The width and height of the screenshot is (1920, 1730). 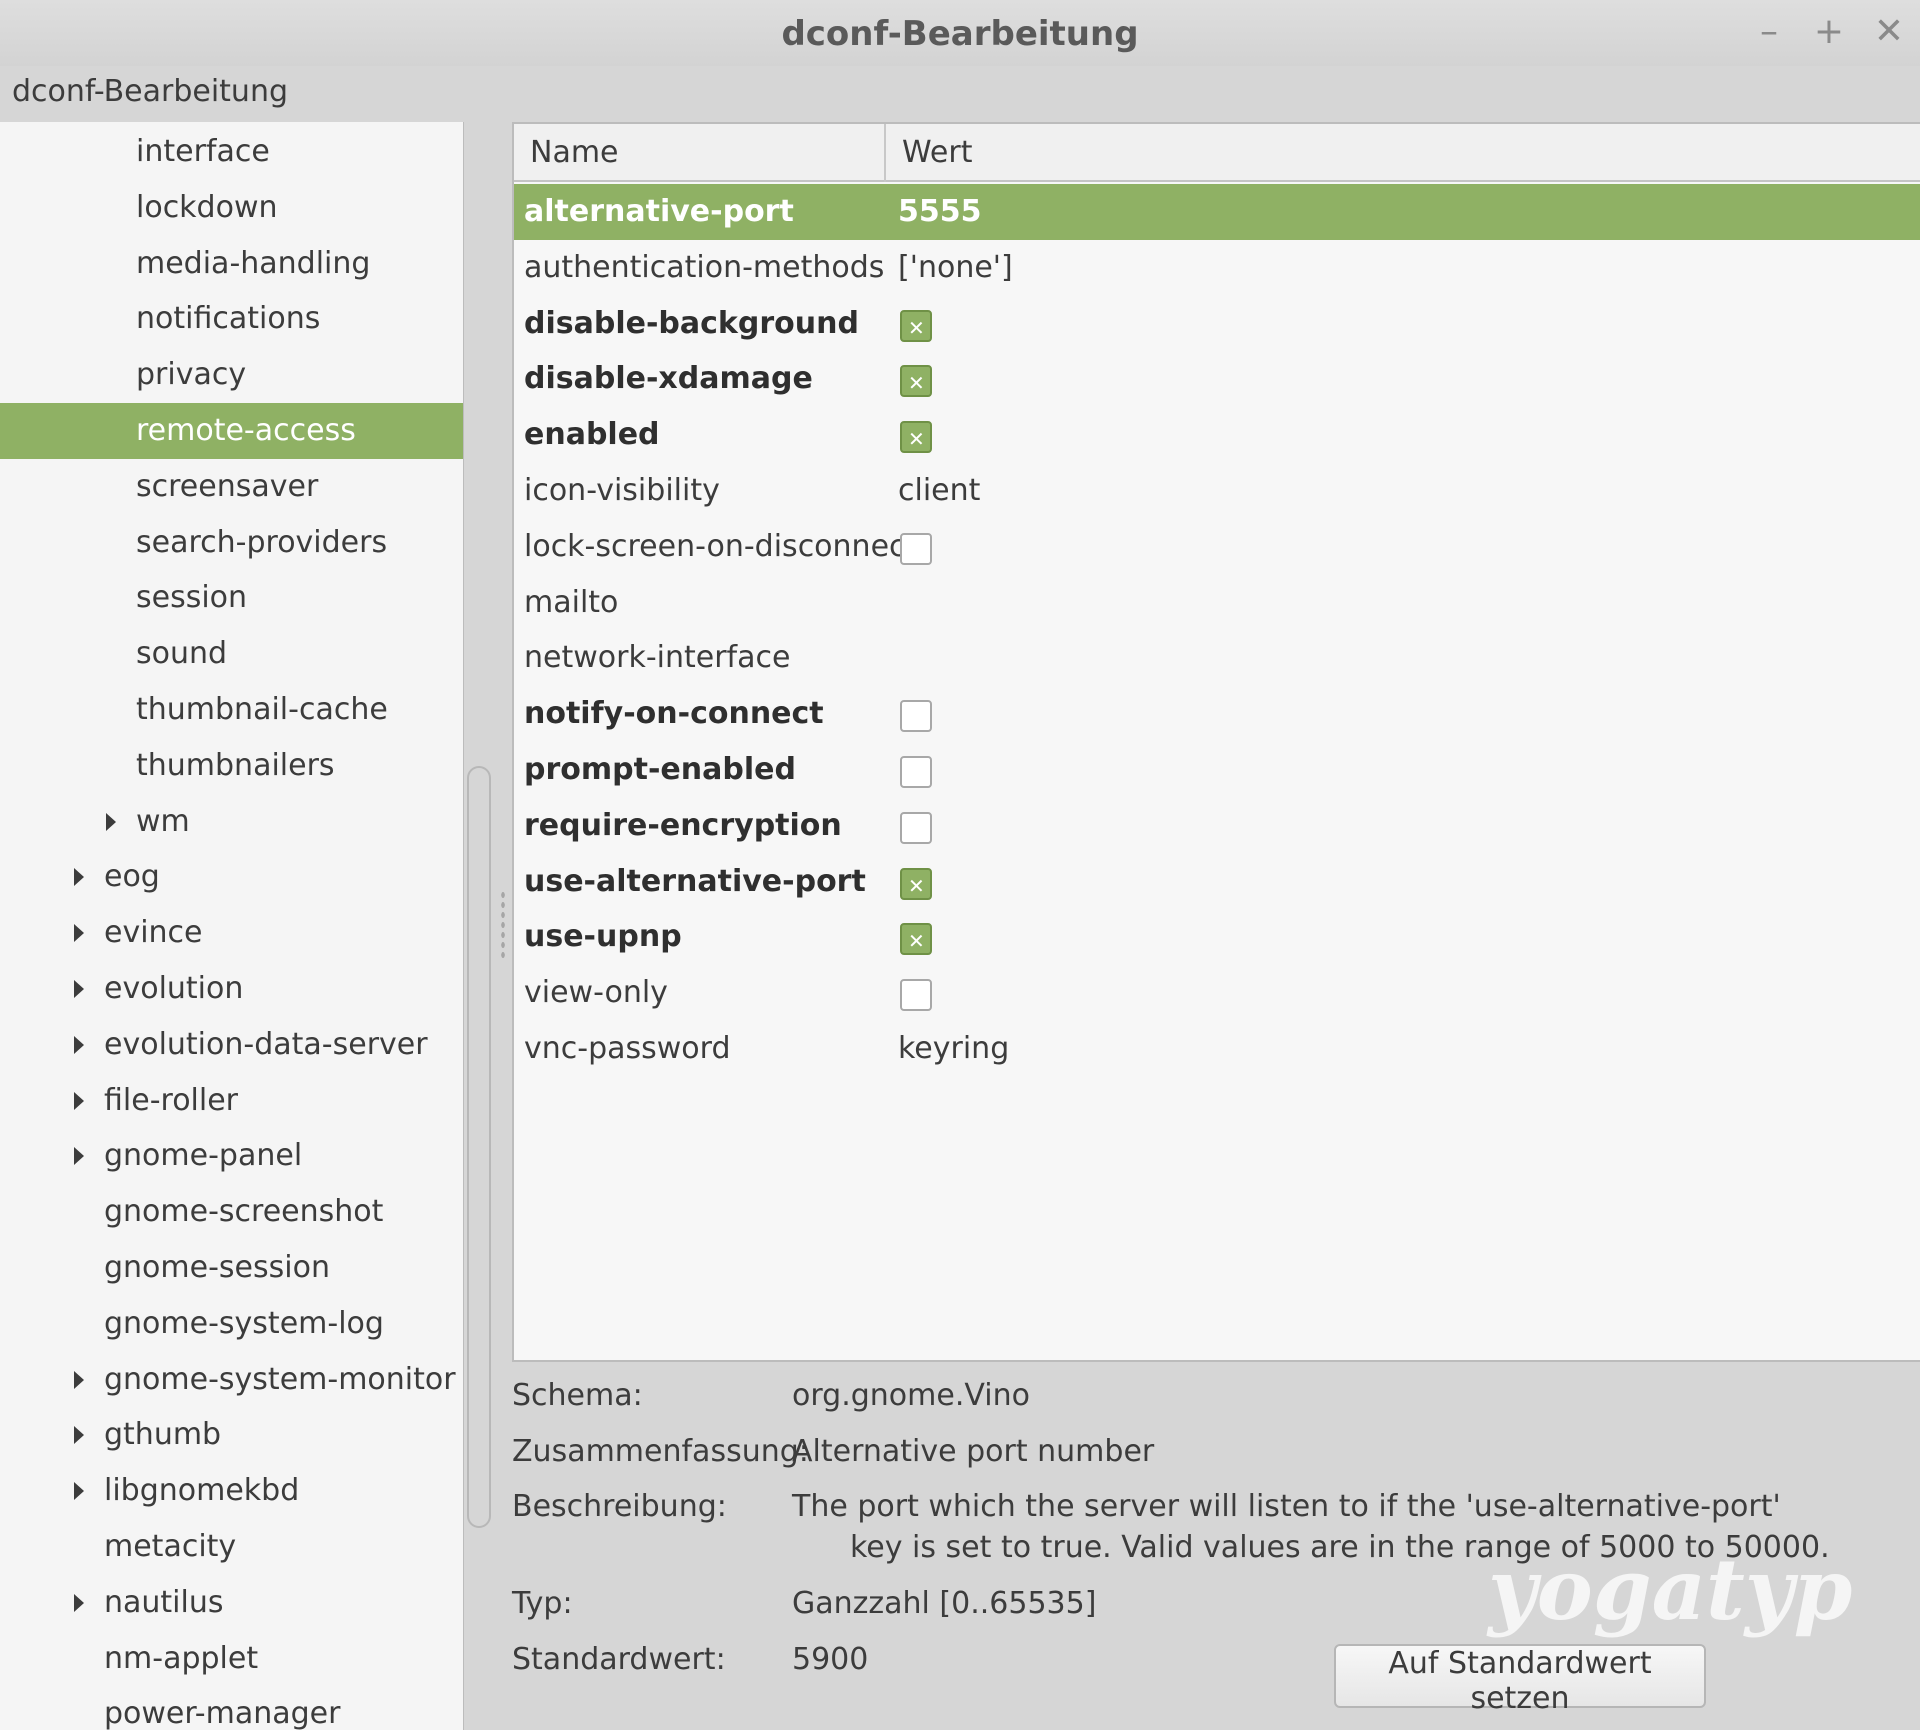 I want to click on key-value: keyring, so click(x=953, y=1049).